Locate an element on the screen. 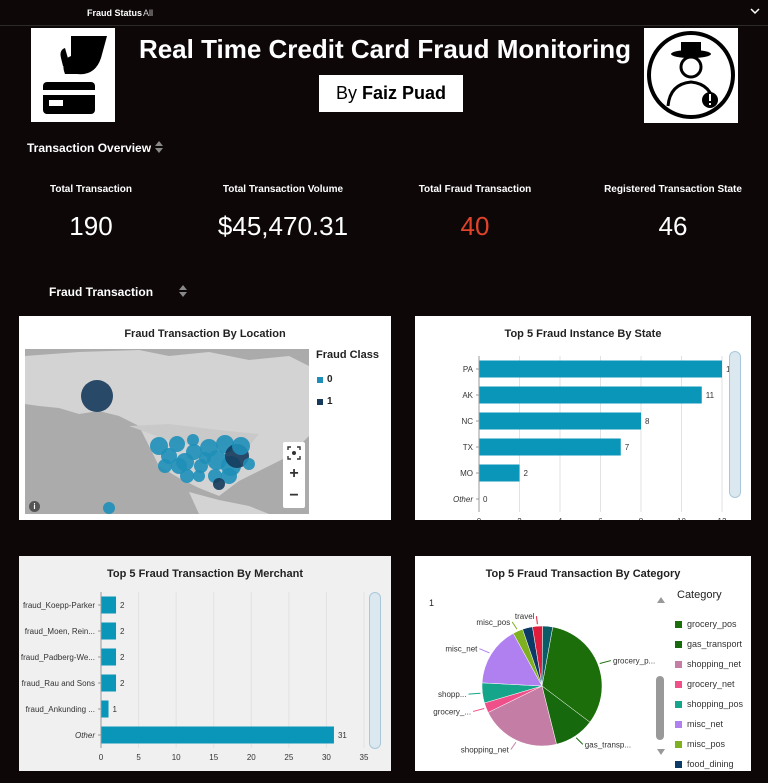 The height and width of the screenshot is (783, 768). zoom-in-icon: + is located at coordinates (294, 474).